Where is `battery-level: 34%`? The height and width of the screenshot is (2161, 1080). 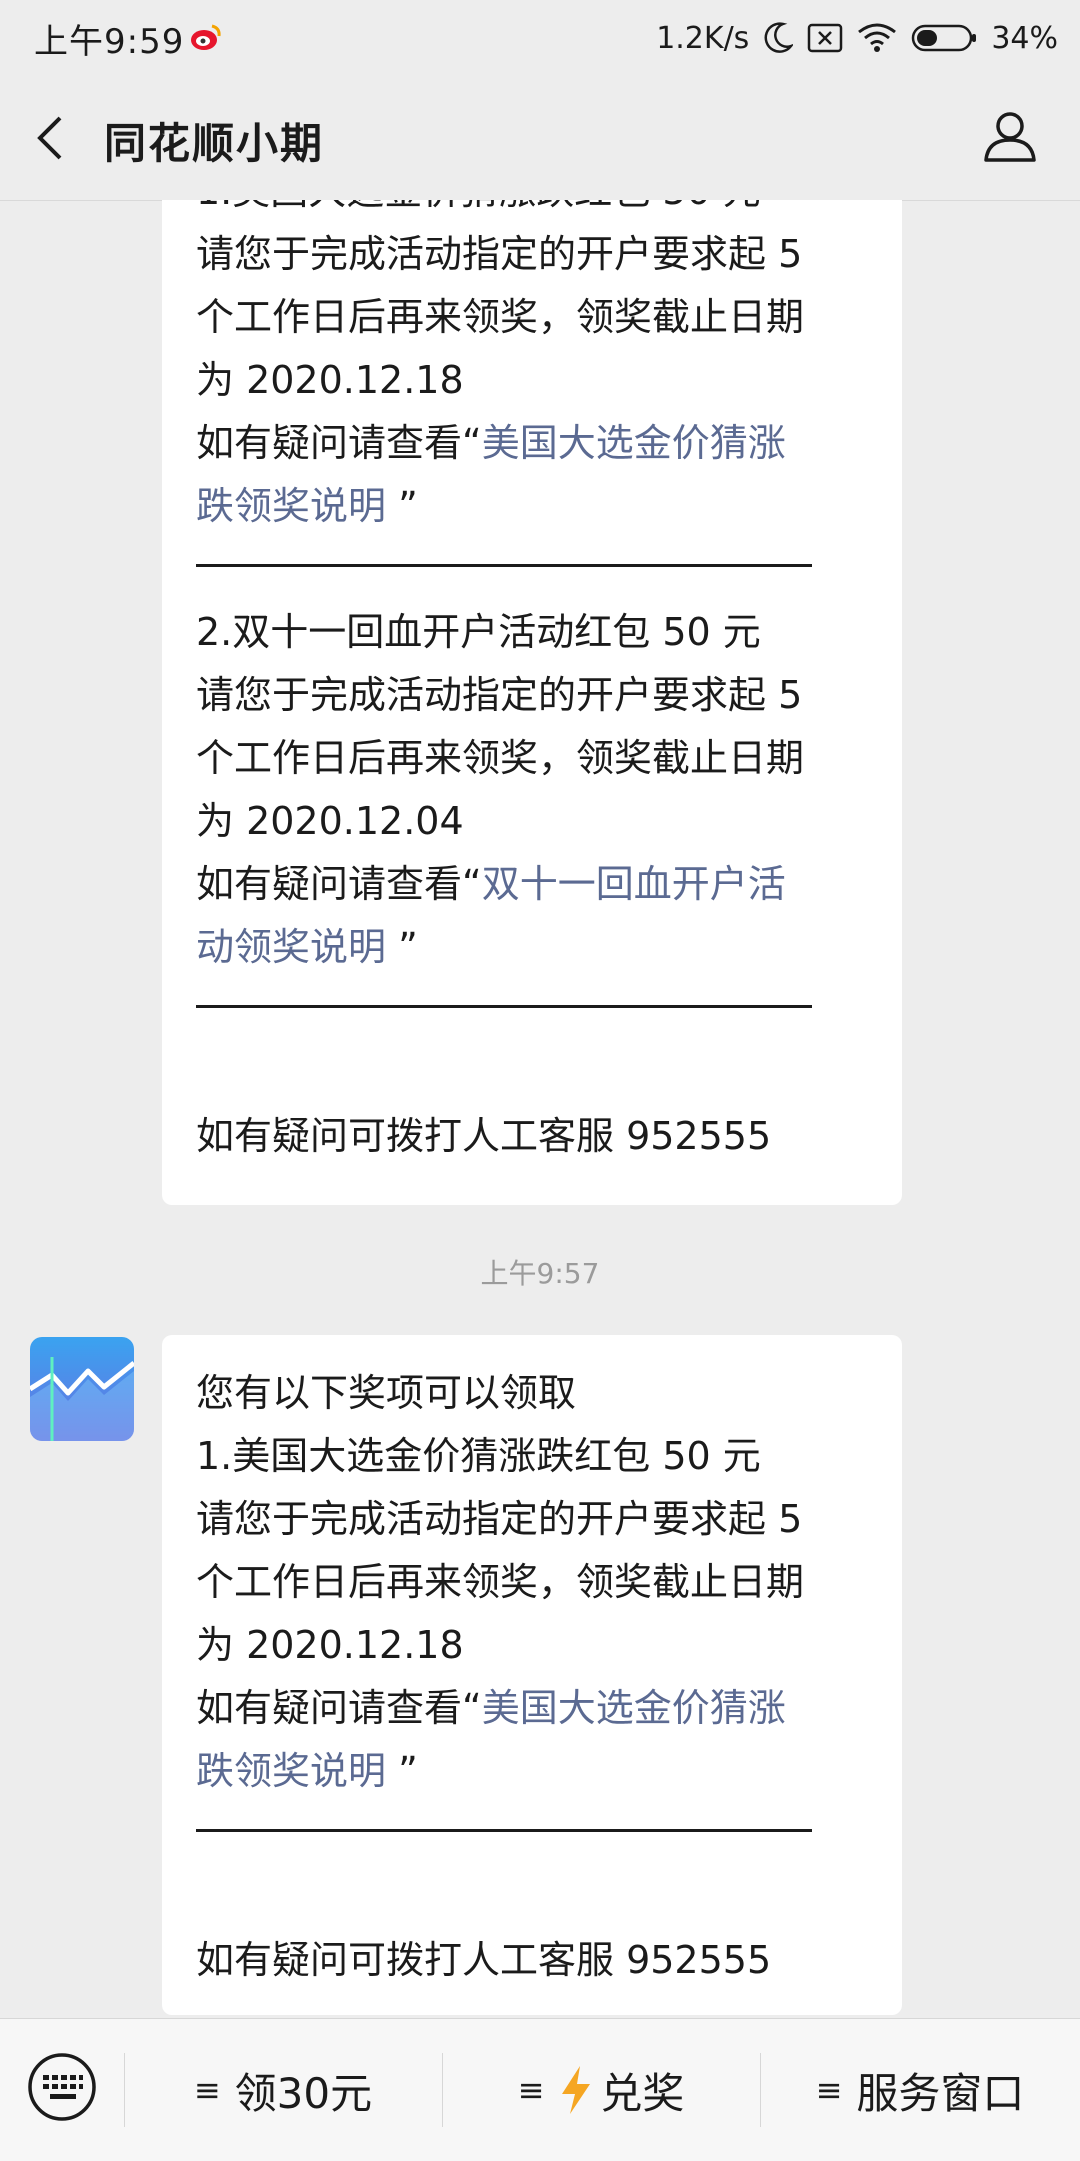 battery-level: 34% is located at coordinates (1024, 38).